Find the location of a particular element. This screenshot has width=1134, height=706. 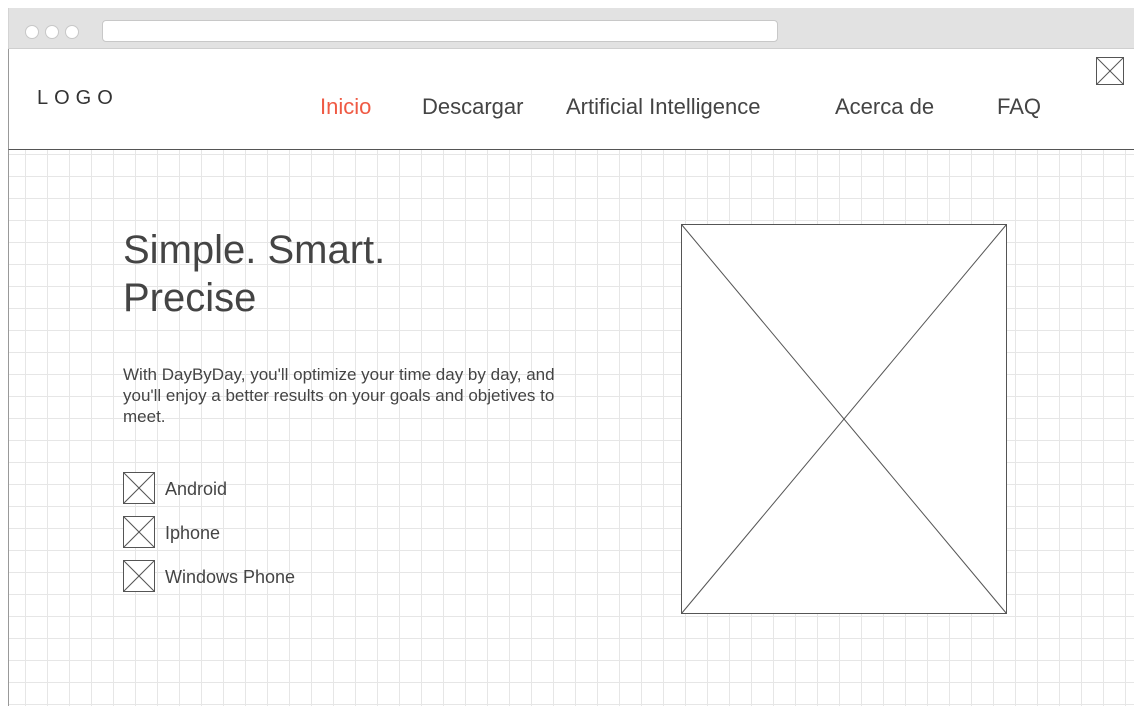

browser-toolbar is located at coordinates (571, 28).